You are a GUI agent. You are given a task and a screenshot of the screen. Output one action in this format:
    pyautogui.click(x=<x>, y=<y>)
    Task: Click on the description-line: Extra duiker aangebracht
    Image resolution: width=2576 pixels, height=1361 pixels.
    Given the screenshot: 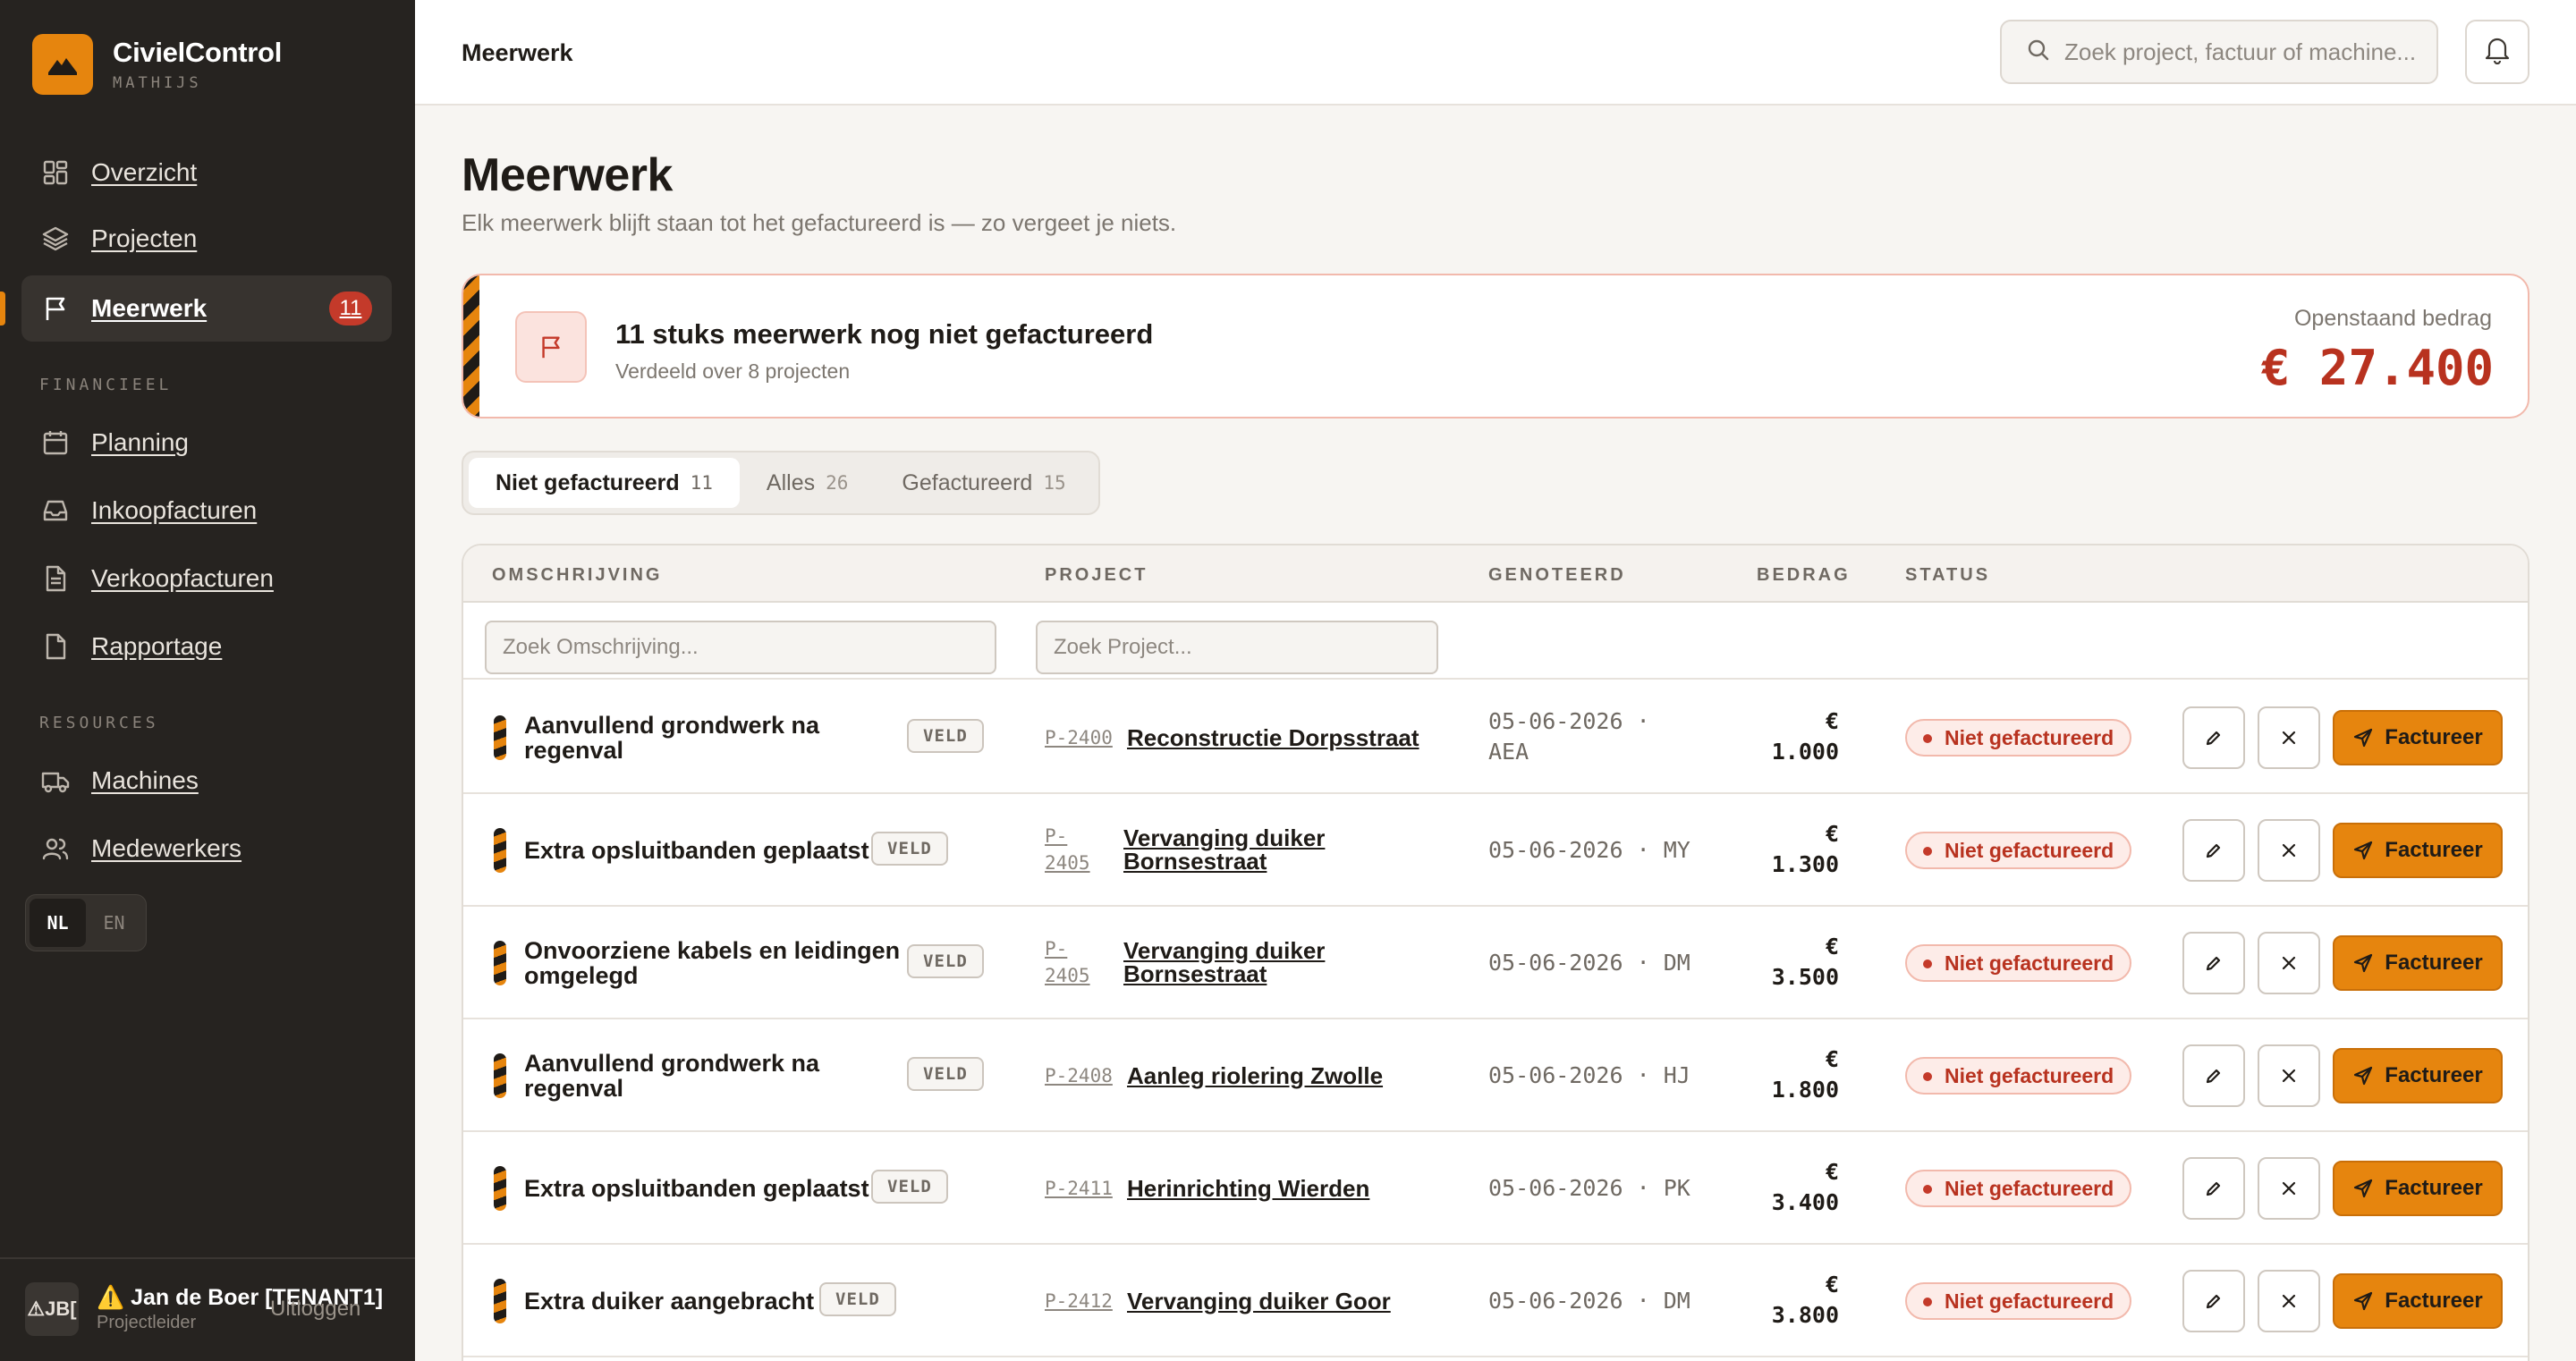 What is the action you would take?
    pyautogui.click(x=669, y=1301)
    